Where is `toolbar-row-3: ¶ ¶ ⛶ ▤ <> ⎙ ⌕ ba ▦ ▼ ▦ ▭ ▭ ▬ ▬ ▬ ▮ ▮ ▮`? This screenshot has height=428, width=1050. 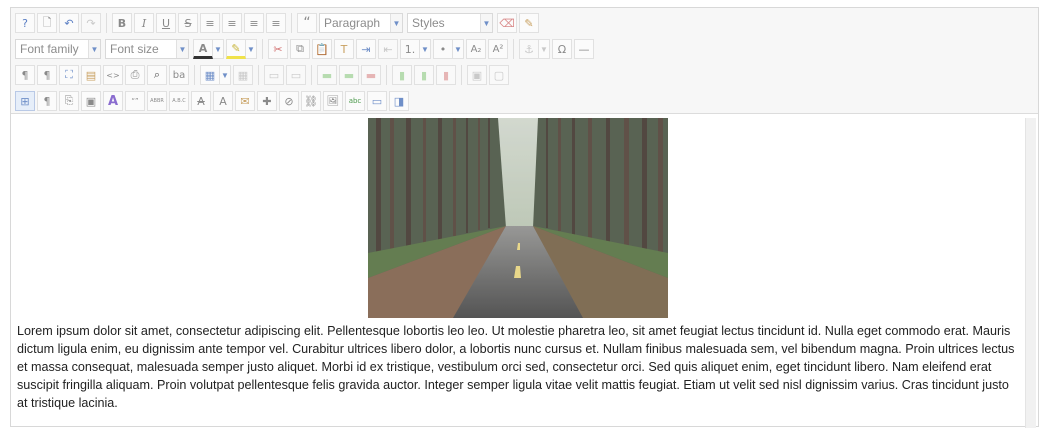 toolbar-row-3: ¶ ¶ ⛶ ▤ <> ⎙ ⌕ ba ▦ ▼ ▦ ▭ ▭ ▬ ▬ ▬ ▮ ▮ ▮ is located at coordinates (524, 75).